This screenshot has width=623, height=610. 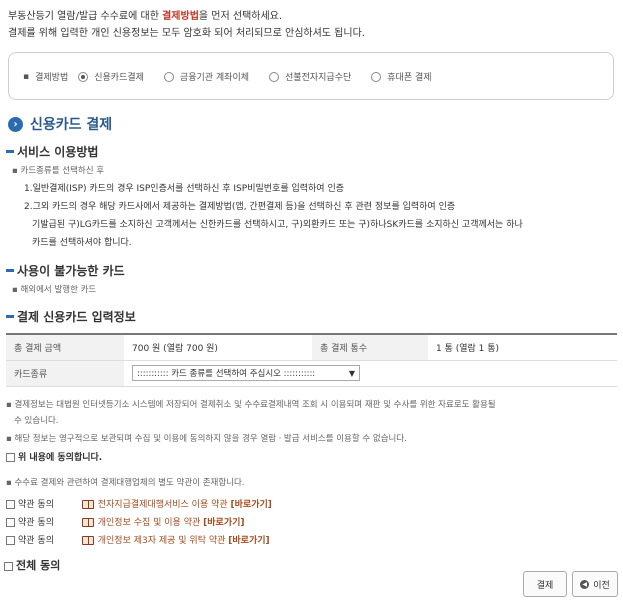 I want to click on prev-button: ◀ 이전, so click(x=595, y=584).